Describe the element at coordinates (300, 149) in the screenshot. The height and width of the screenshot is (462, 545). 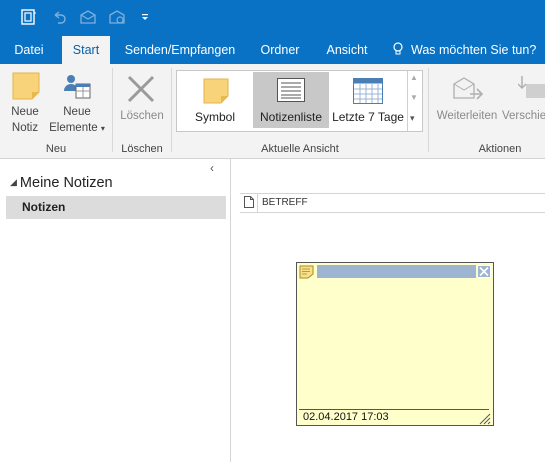
I see `group-label-current-view: Aktuelle Ansicht` at that location.